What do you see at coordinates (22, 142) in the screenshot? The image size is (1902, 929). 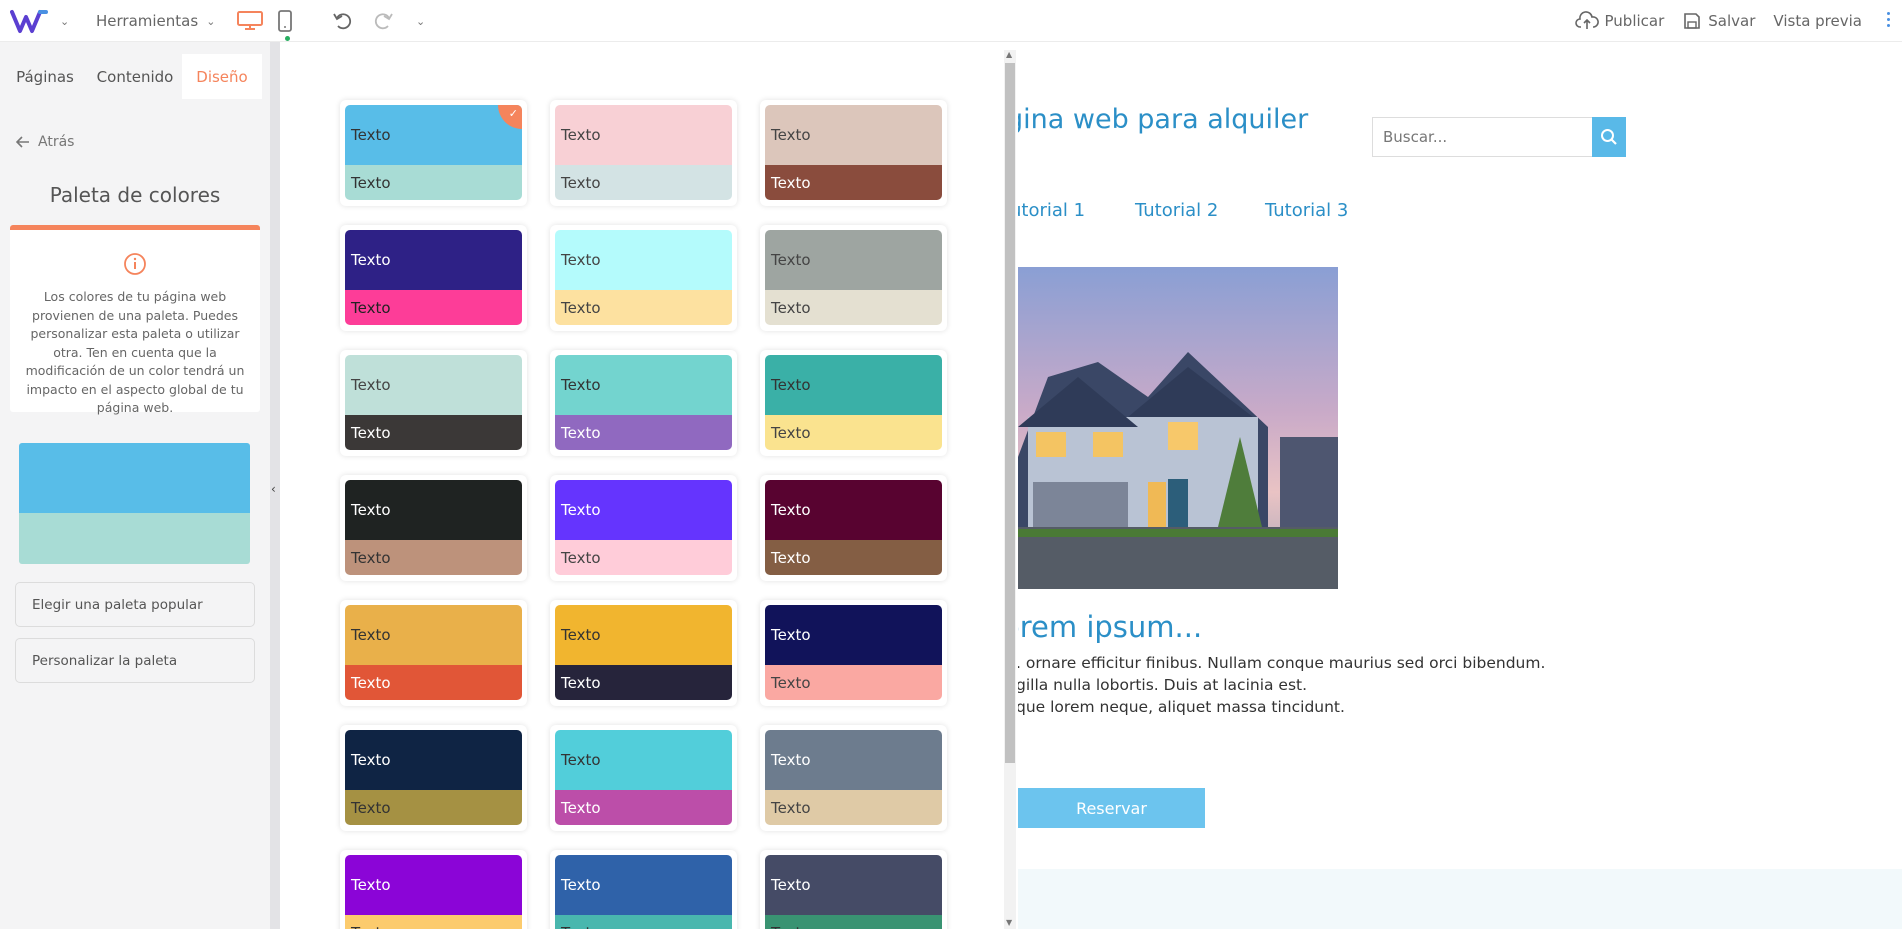 I see `arrow-left-icon` at bounding box center [22, 142].